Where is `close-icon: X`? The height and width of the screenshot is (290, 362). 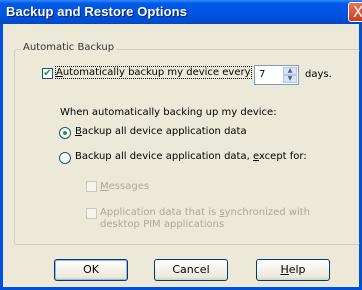 close-icon: X is located at coordinates (357, 12).